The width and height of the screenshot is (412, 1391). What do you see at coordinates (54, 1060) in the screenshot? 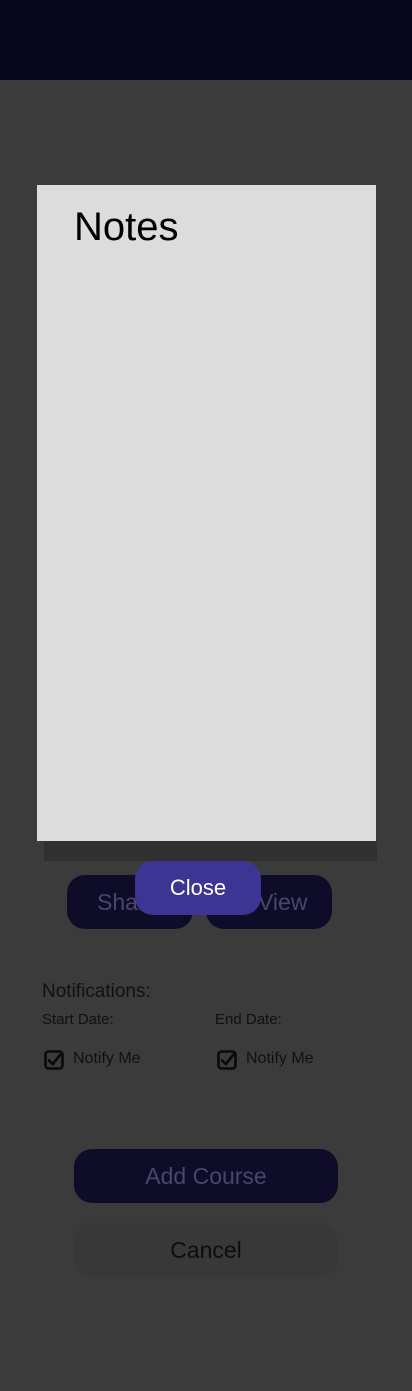
I see `notify-start-checkbox-icon` at bounding box center [54, 1060].